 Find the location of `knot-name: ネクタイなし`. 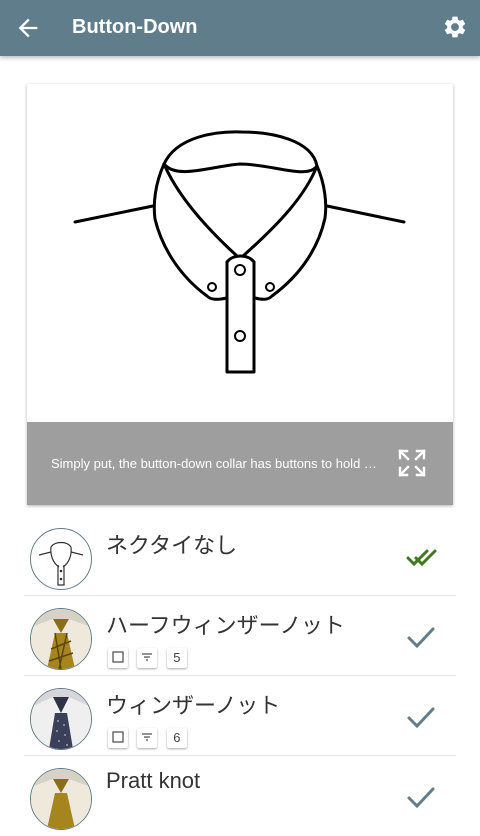

knot-name: ネクタイなし is located at coordinates (172, 545).